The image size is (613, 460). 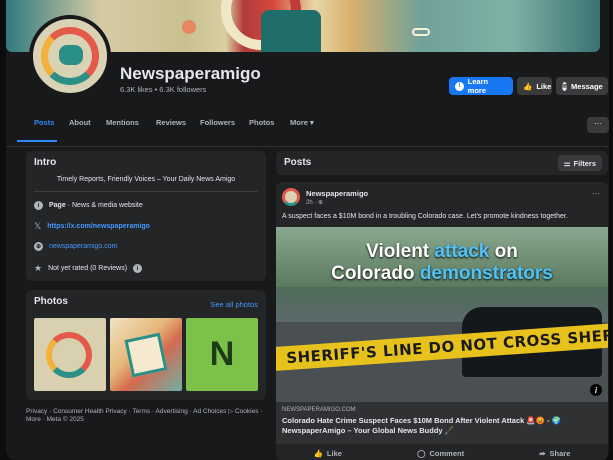 What do you see at coordinates (217, 122) in the screenshot?
I see `tab-followers: Followers` at bounding box center [217, 122].